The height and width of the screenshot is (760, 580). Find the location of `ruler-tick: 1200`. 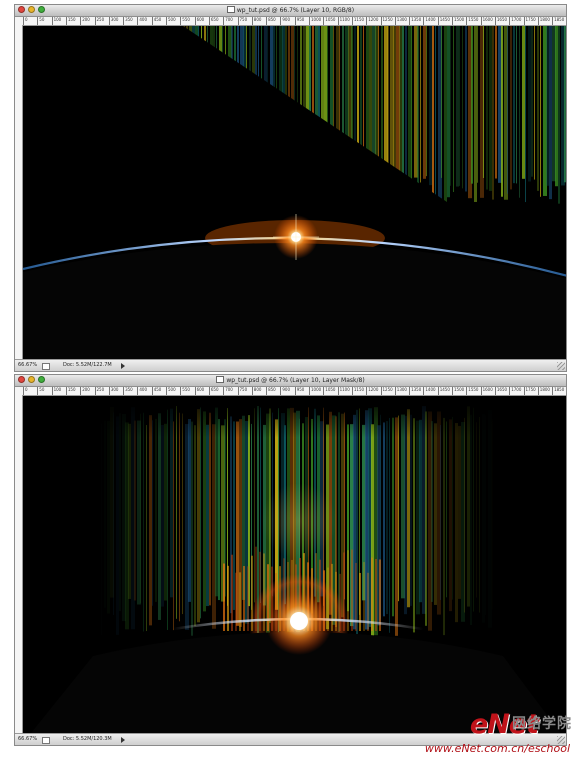

ruler-tick: 1200 is located at coordinates (372, 21).